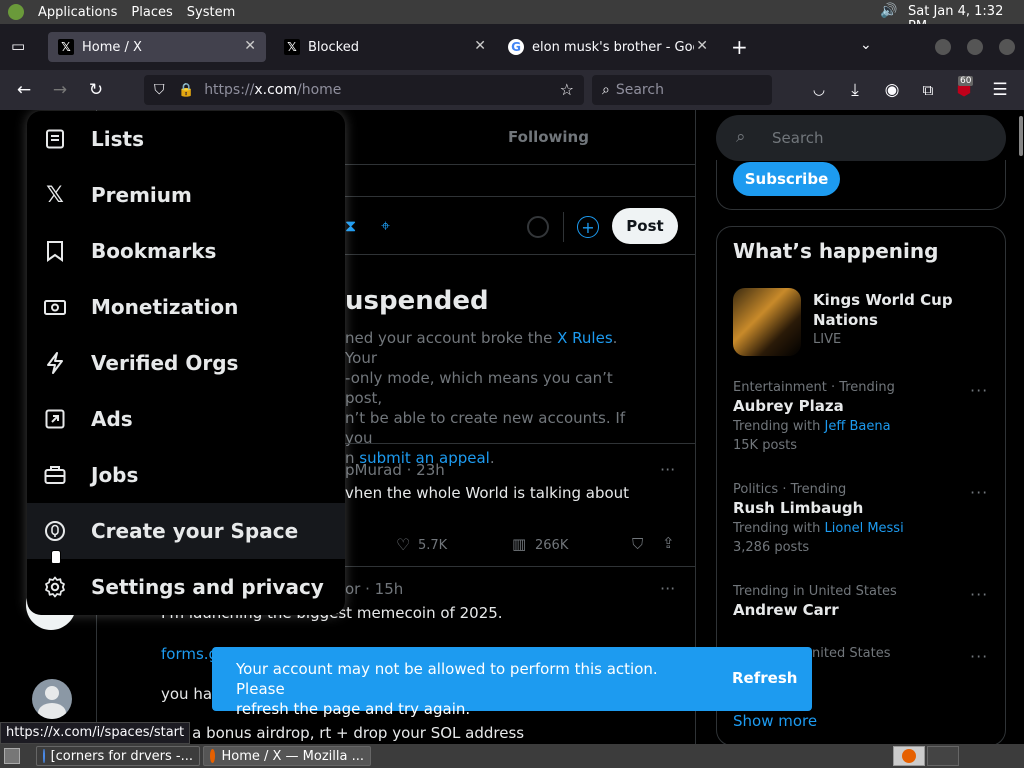 This screenshot has width=1024, height=768. I want to click on system-menu: System, so click(211, 12).